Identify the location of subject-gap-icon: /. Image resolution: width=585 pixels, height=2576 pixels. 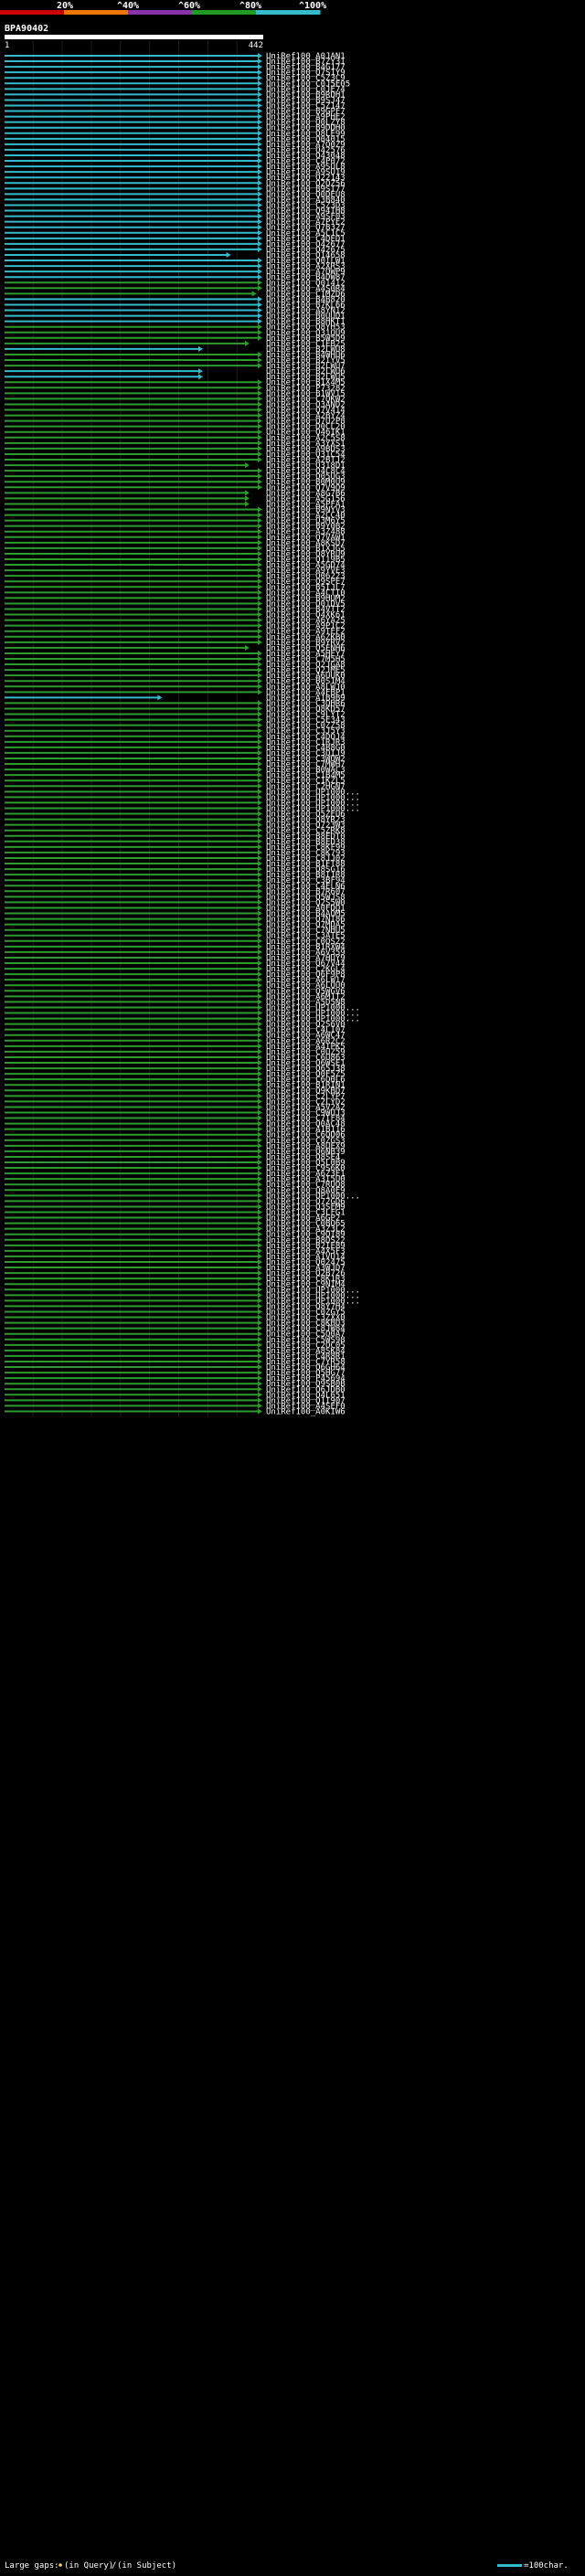
(114, 2566).